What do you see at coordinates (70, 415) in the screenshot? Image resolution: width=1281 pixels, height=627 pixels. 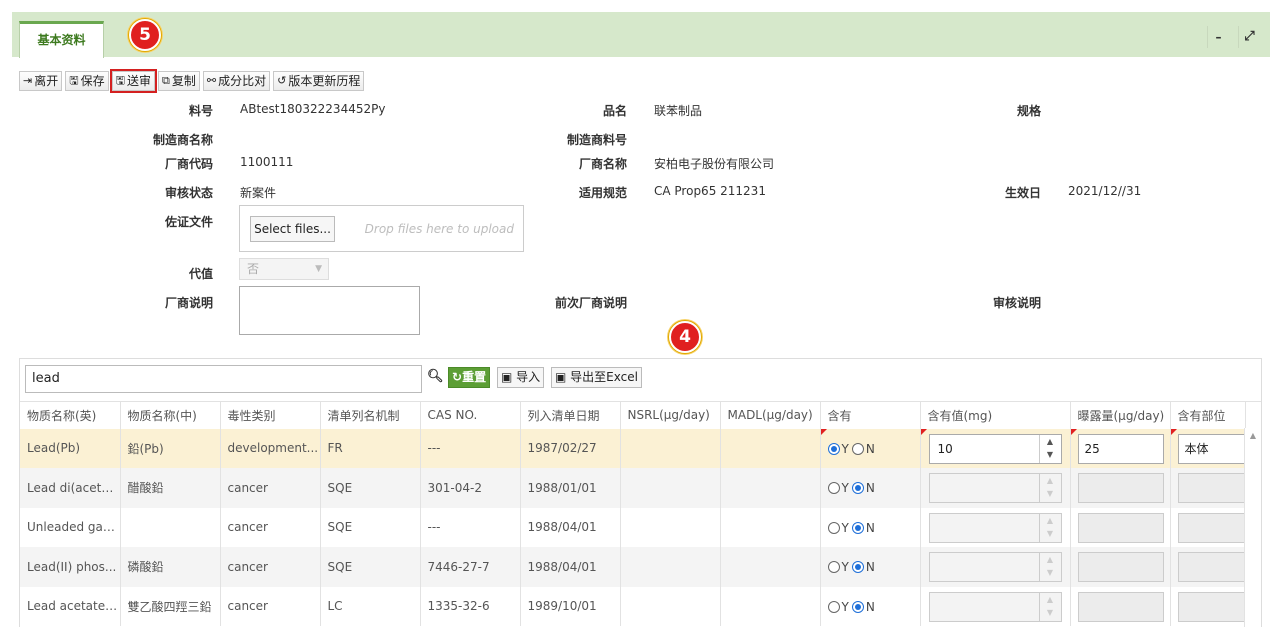 I see `column-header: 物质名称(英)` at bounding box center [70, 415].